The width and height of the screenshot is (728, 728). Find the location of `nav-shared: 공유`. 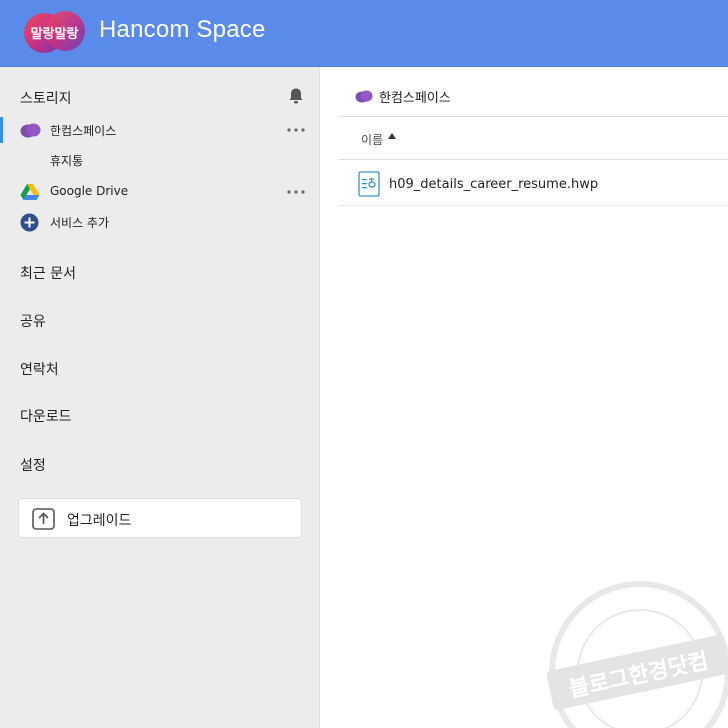

nav-shared: 공유 is located at coordinates (33, 321).